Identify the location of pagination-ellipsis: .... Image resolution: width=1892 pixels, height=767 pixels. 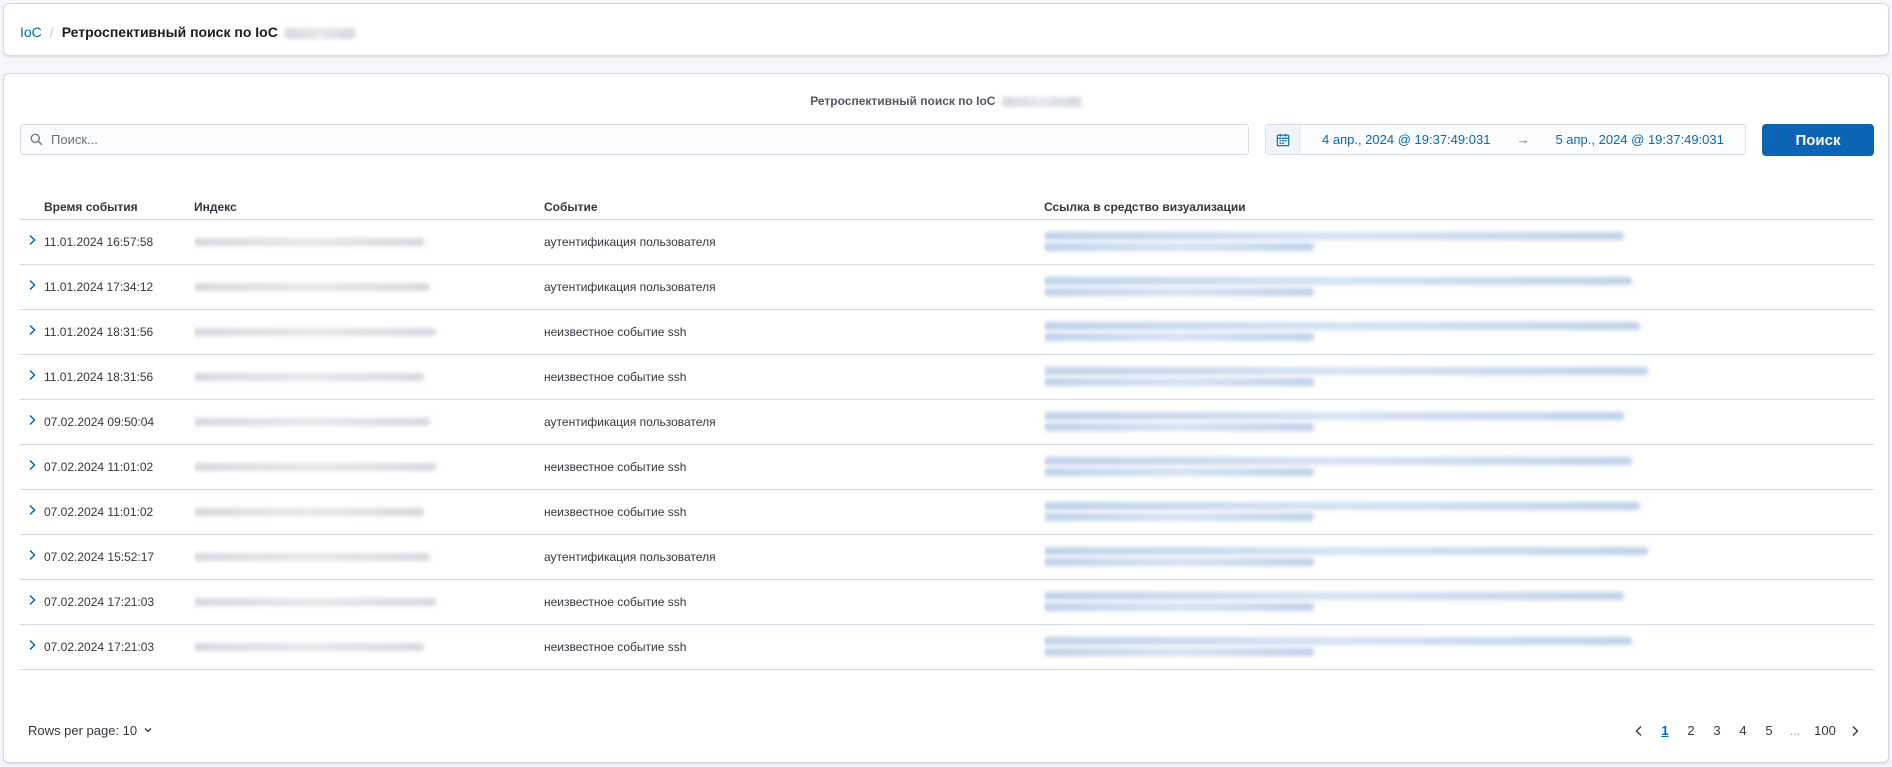
(1795, 730).